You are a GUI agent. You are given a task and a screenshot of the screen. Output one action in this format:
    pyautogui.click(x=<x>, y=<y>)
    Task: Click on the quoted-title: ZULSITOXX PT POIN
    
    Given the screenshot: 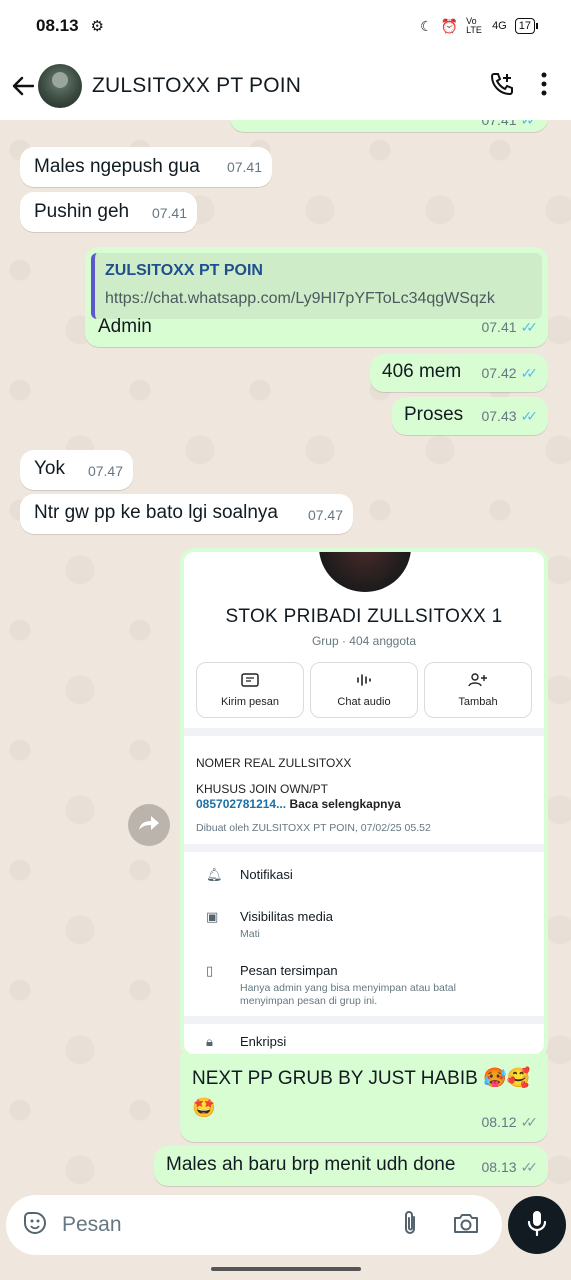 What is the action you would take?
    pyautogui.click(x=184, y=270)
    